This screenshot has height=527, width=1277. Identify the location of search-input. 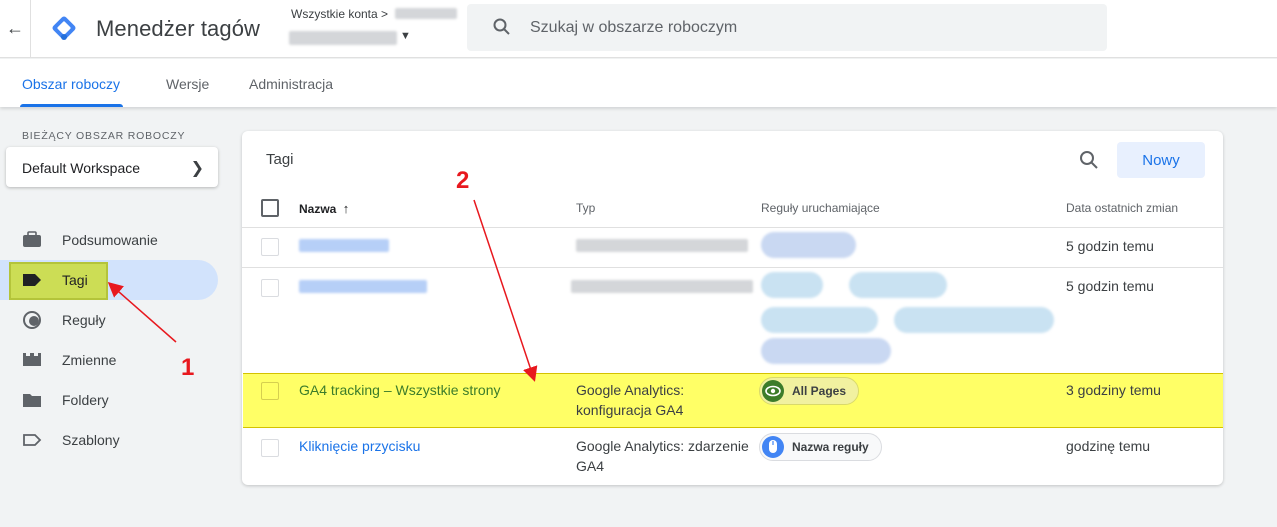
(800, 27).